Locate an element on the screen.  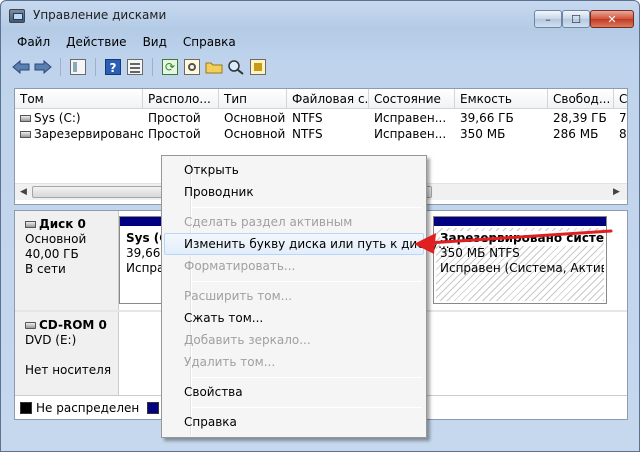
table-cell: 7 is located at coordinates (623, 118).